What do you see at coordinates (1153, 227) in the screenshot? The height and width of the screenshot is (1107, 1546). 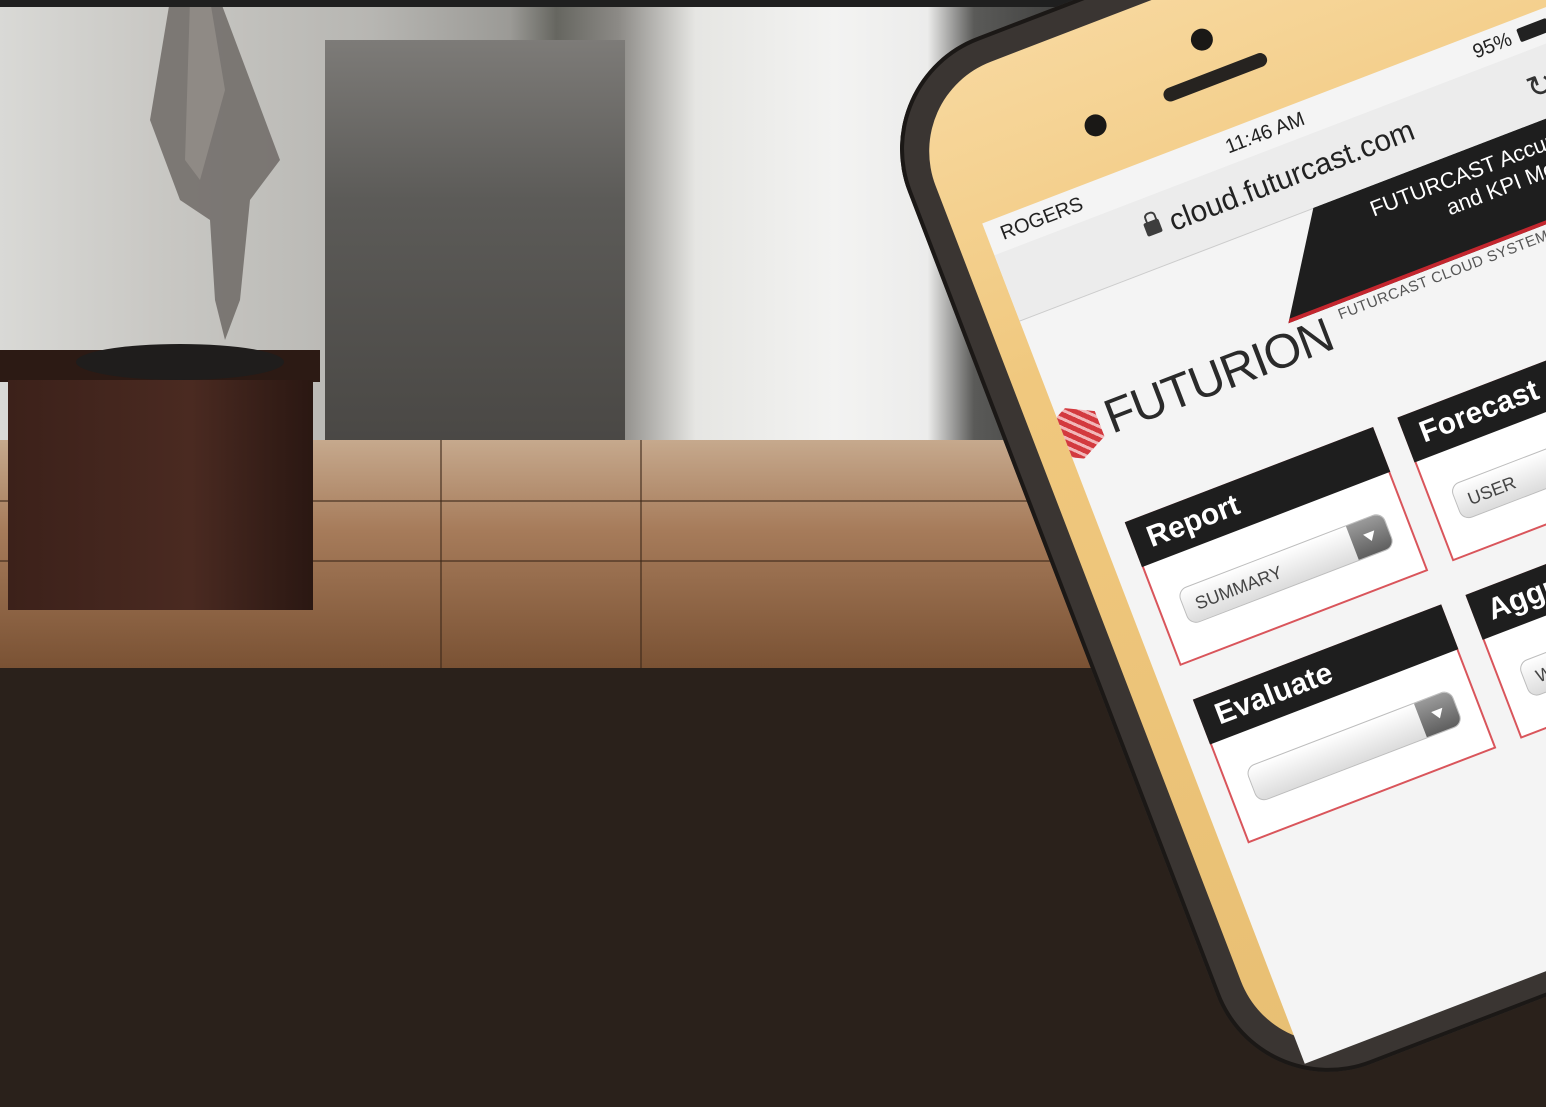 I see `lock-icon` at bounding box center [1153, 227].